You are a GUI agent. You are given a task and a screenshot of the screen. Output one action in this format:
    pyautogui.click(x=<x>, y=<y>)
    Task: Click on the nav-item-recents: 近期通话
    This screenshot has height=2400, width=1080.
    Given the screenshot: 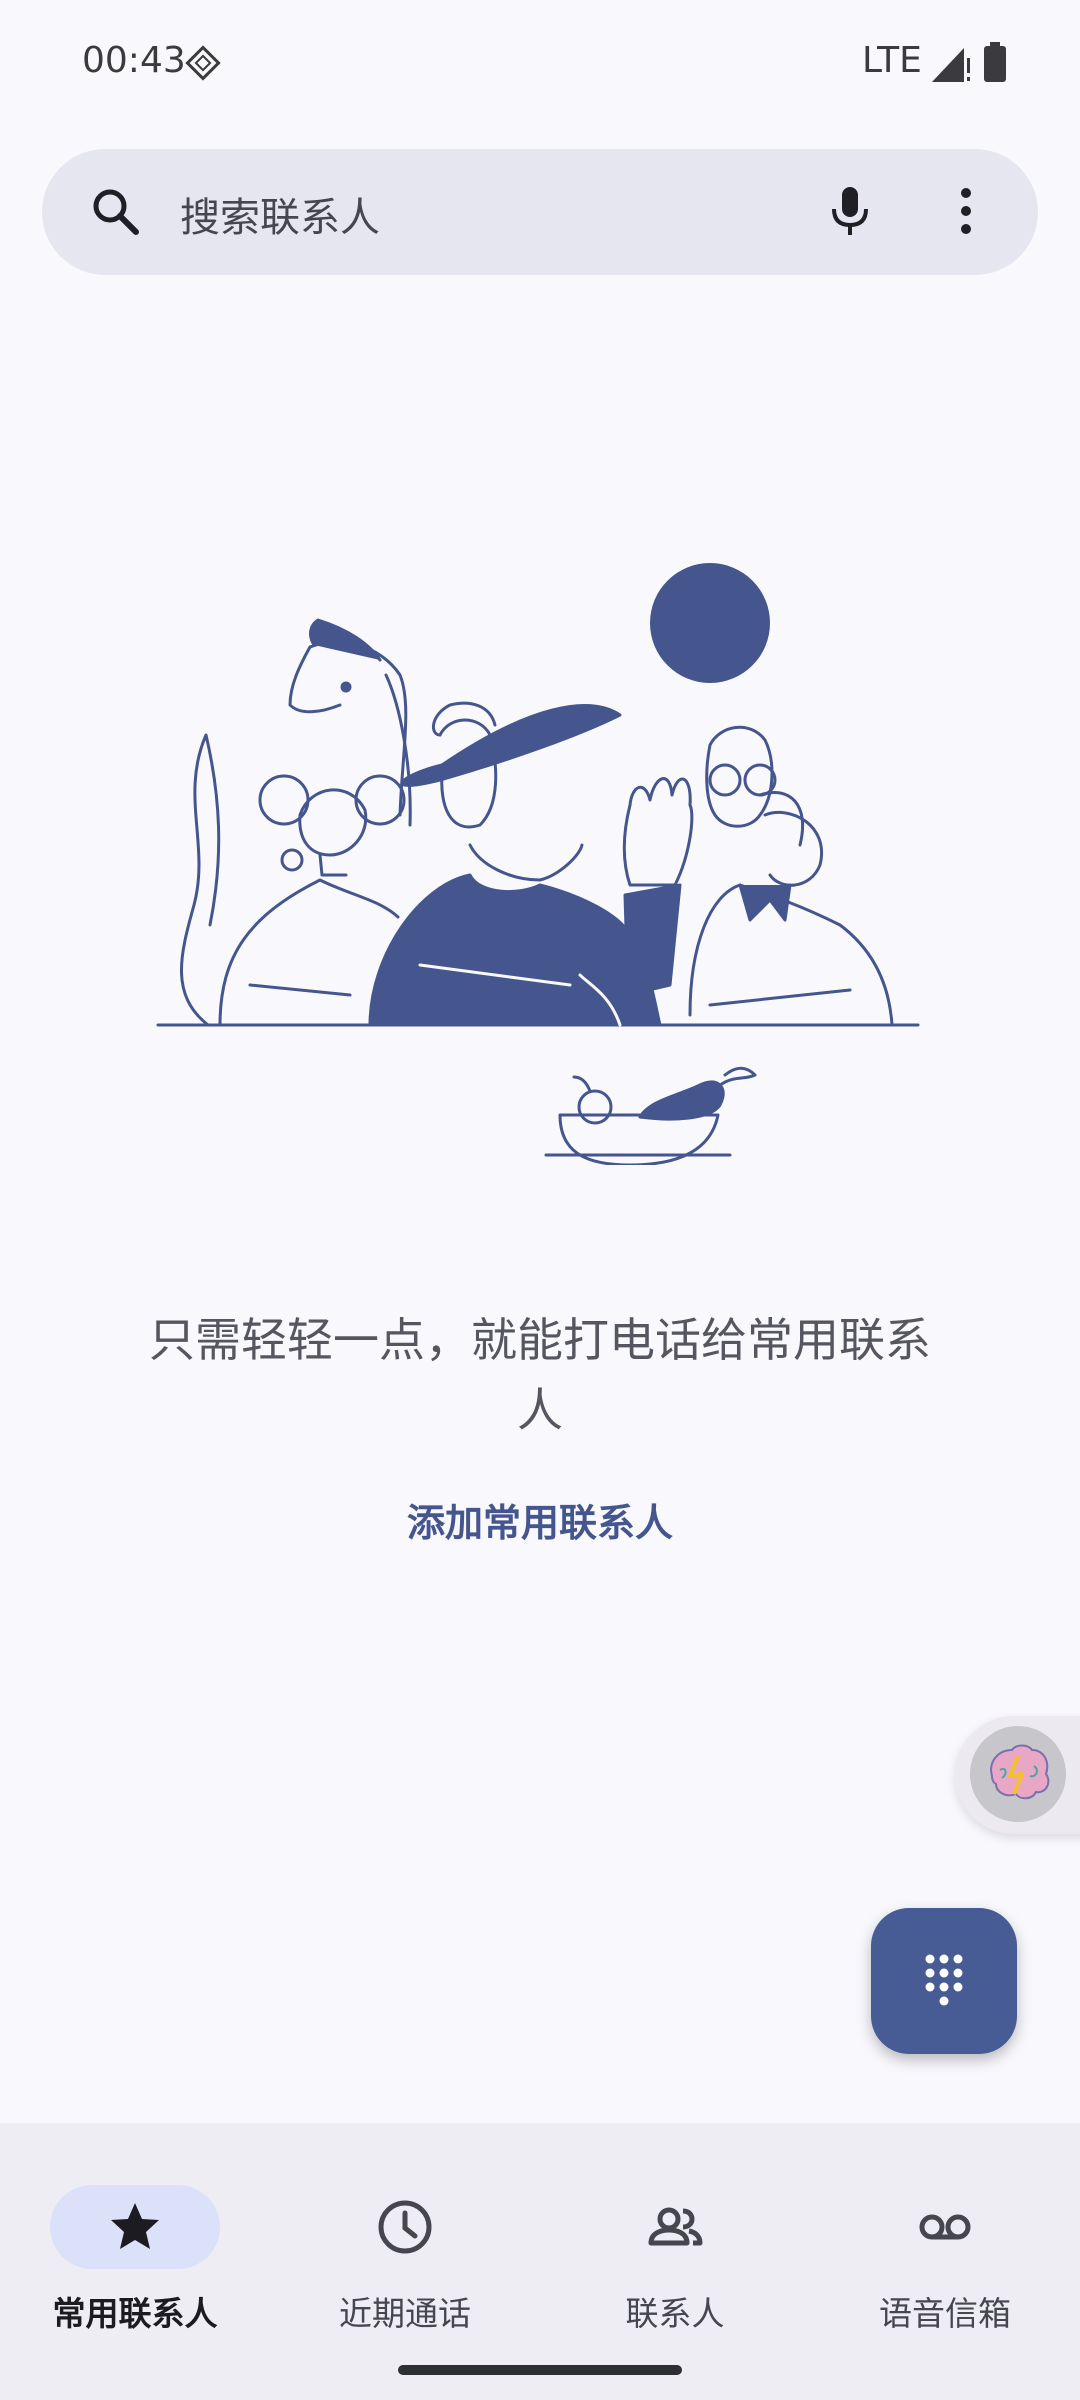 What is the action you would take?
    pyautogui.click(x=405, y=2253)
    